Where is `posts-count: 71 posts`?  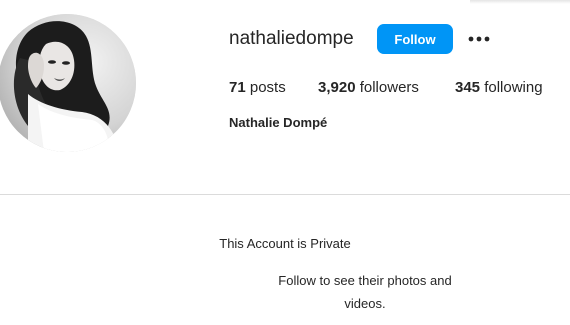 posts-count: 71 posts is located at coordinates (257, 87).